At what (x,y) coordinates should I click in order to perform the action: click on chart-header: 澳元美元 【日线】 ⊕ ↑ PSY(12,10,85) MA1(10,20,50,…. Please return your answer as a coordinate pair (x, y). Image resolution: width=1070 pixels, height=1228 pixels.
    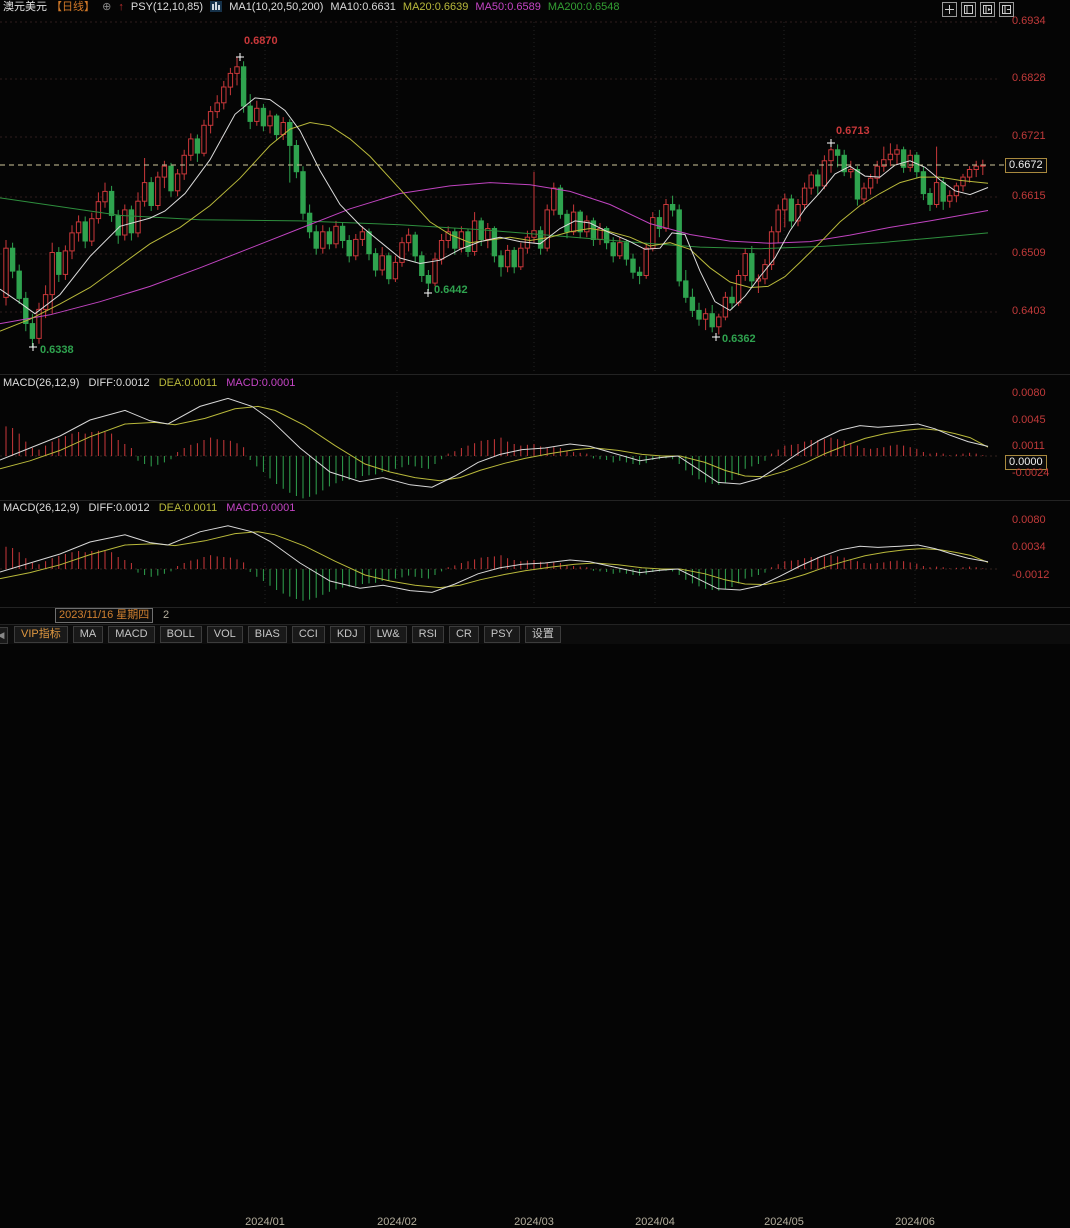
    Looking at the image, I should click on (311, 8).